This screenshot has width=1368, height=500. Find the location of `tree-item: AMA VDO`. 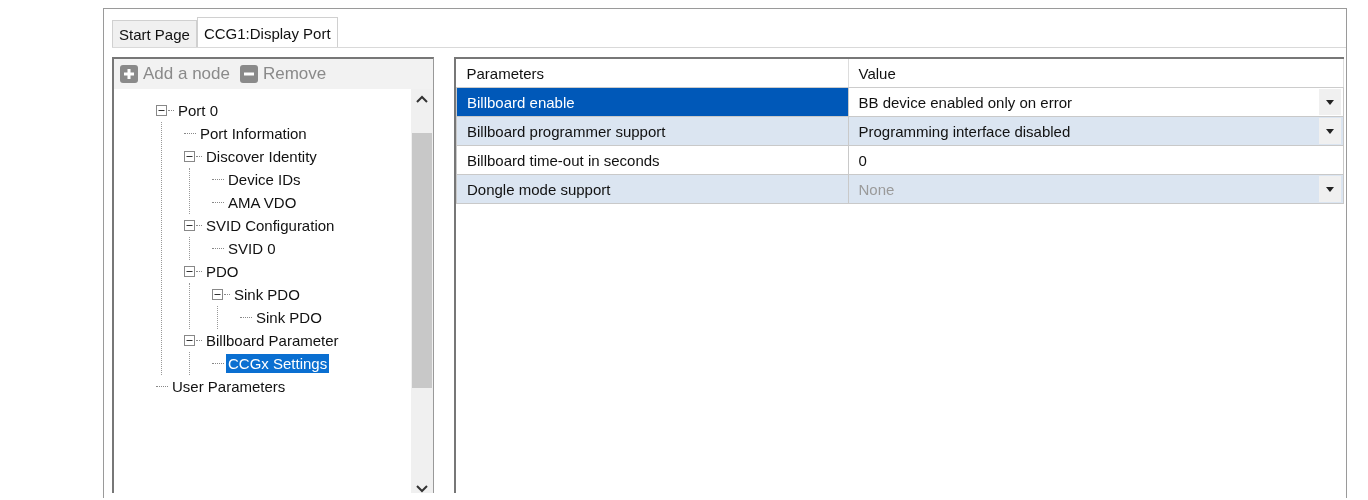

tree-item: AMA VDO is located at coordinates (262, 202).